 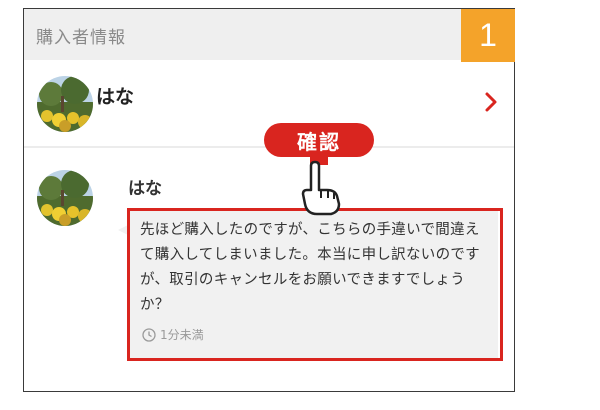 What do you see at coordinates (488, 35) in the screenshot?
I see `step-number-badge: 1` at bounding box center [488, 35].